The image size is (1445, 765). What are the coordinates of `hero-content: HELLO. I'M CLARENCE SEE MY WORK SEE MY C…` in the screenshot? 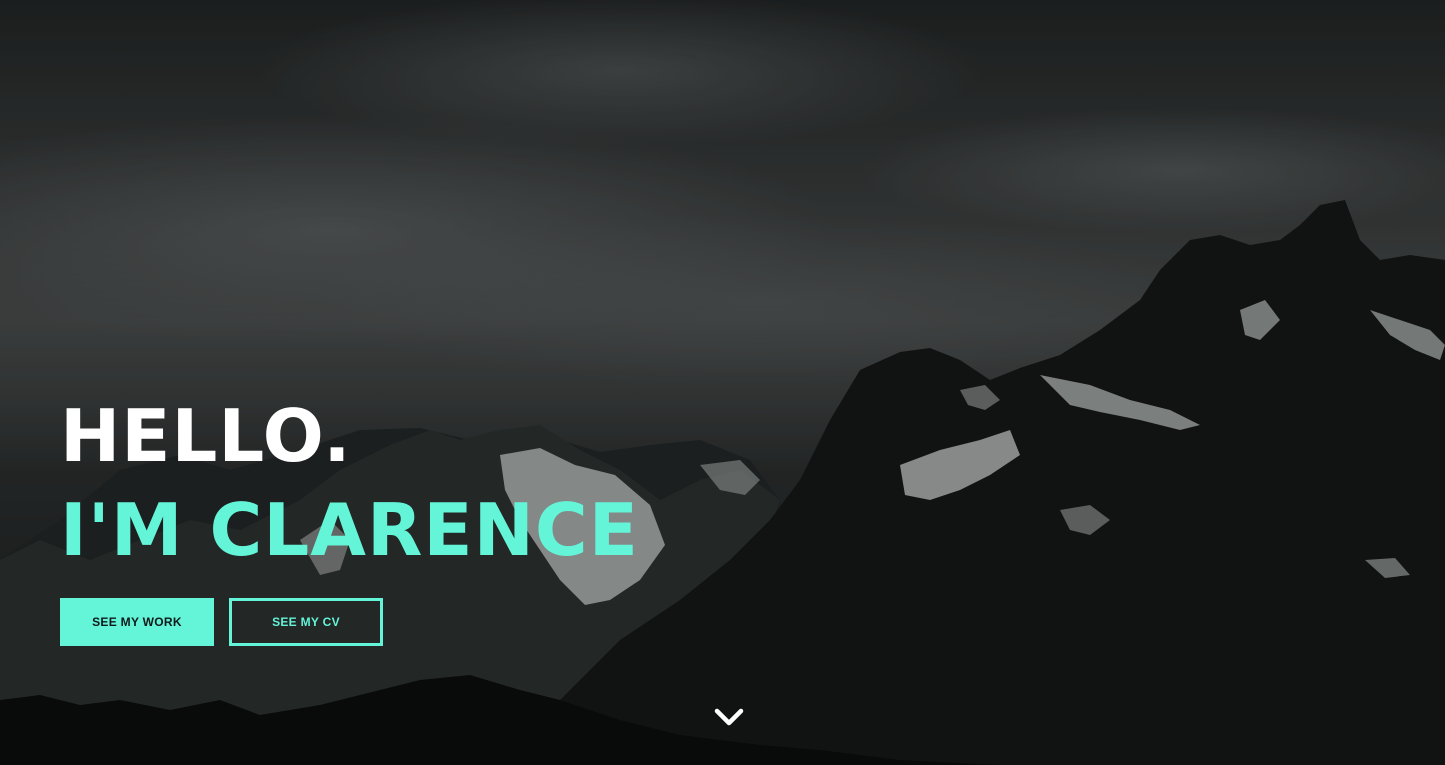 It's located at (349, 517).